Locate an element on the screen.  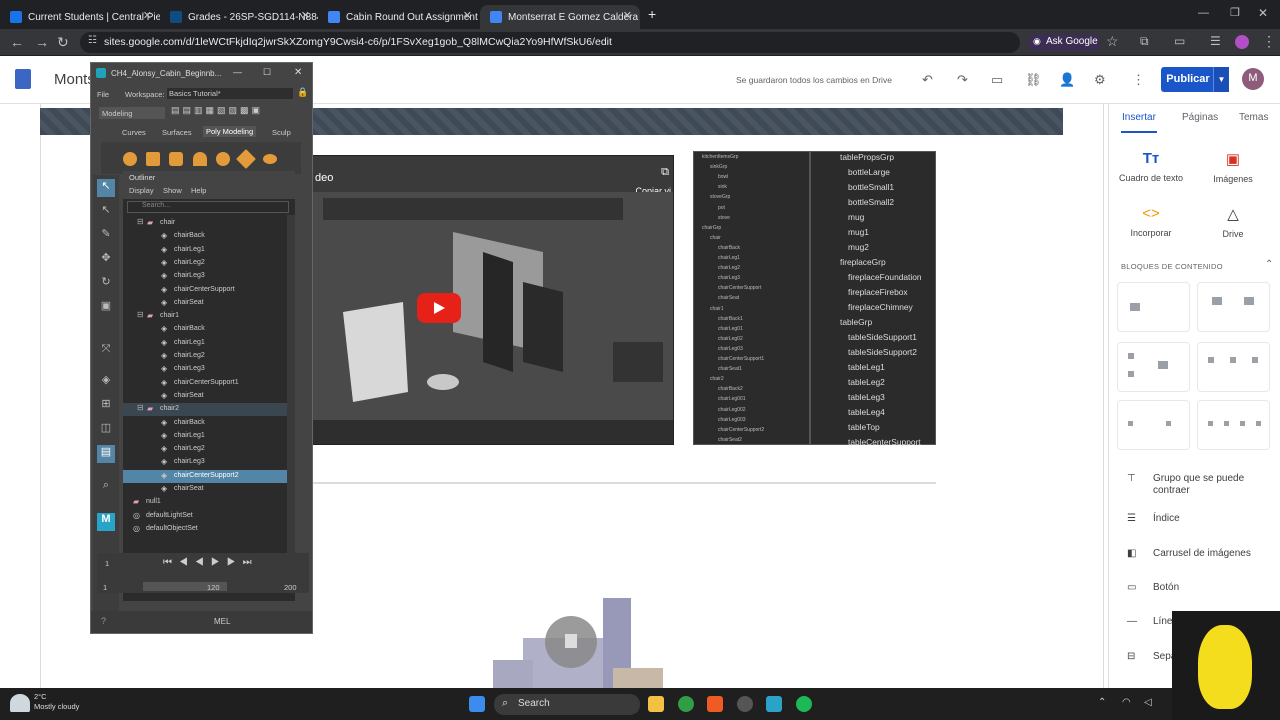
tab-pages: Páginas is located at coordinates (1200, 117).